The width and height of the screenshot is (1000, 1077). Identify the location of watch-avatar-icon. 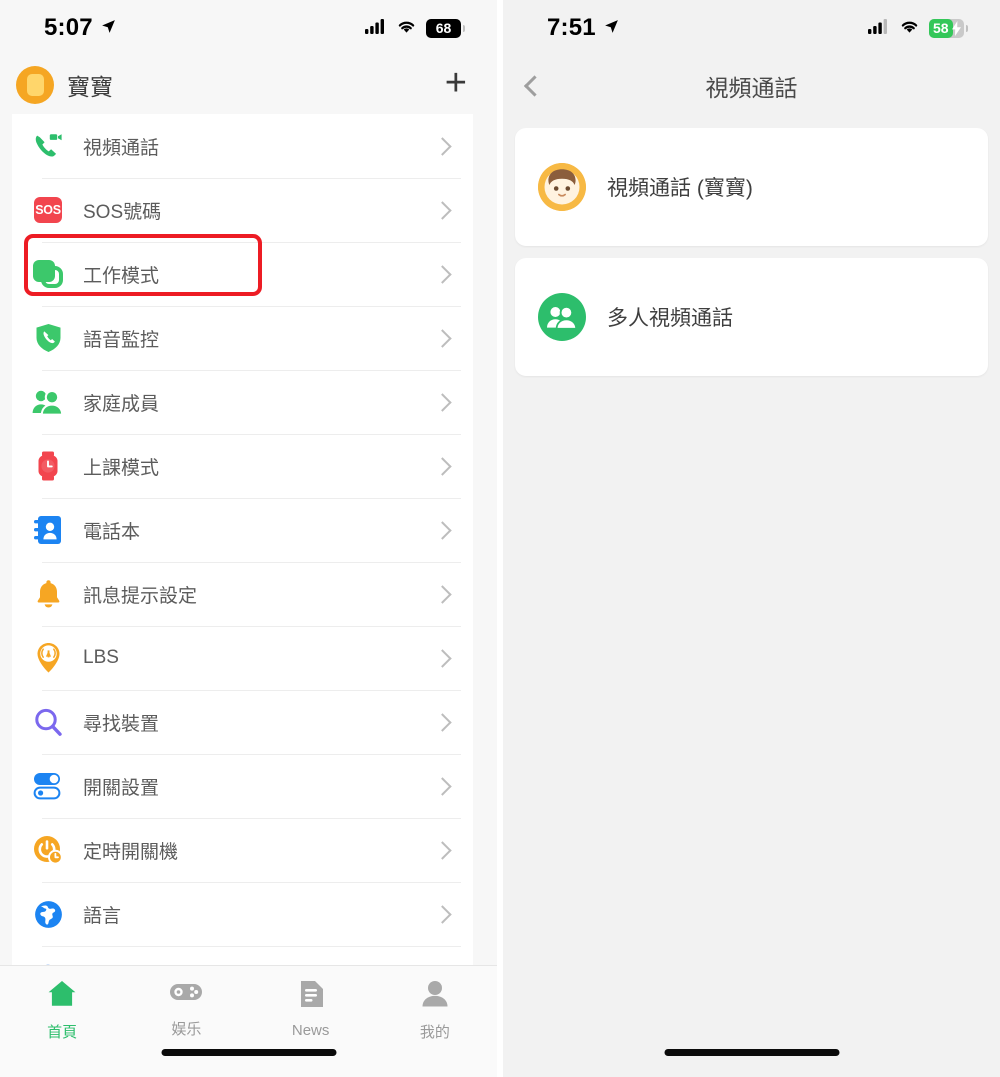
(35, 85).